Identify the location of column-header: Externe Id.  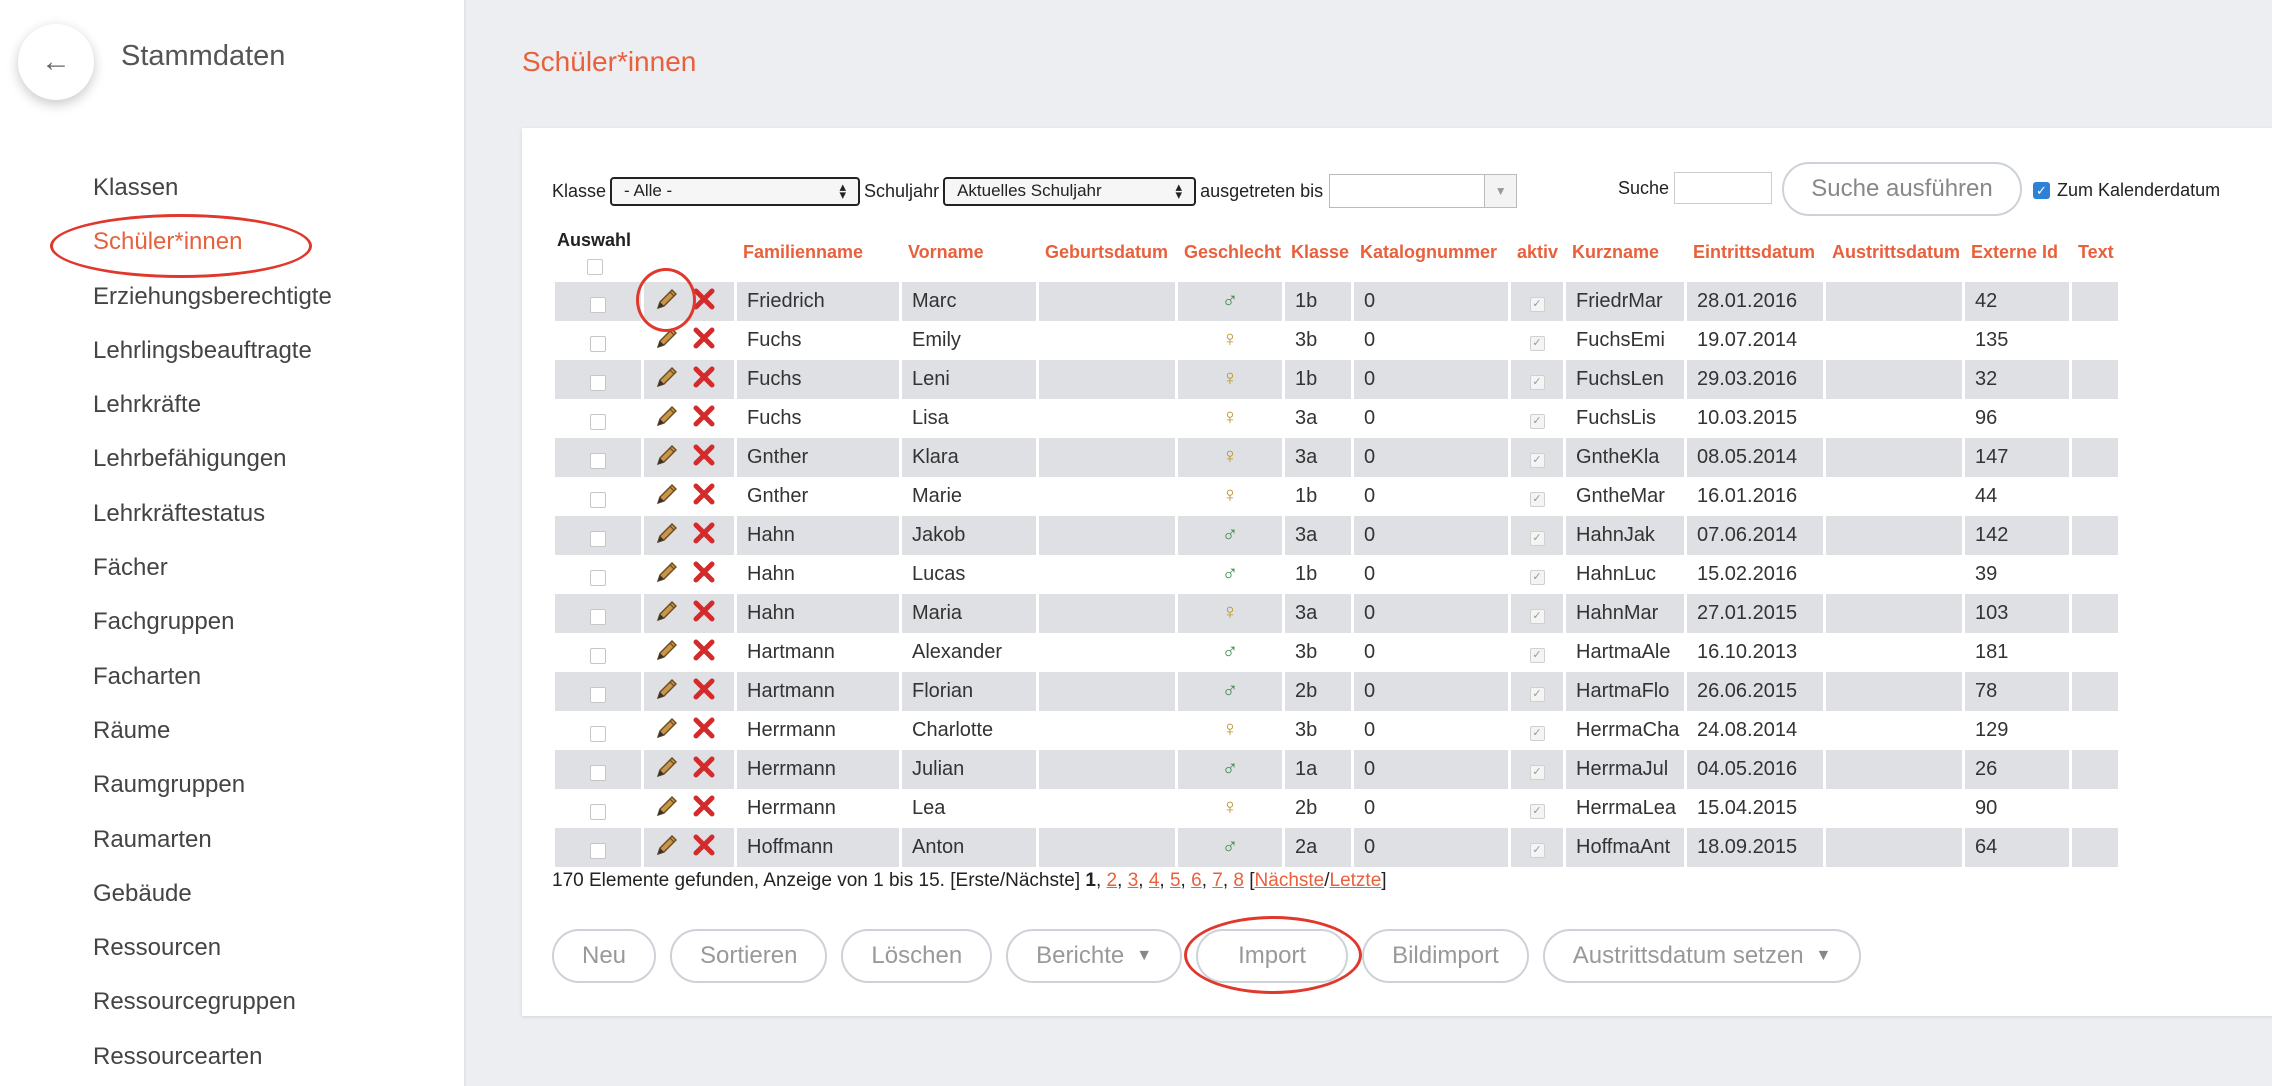
(2017, 258).